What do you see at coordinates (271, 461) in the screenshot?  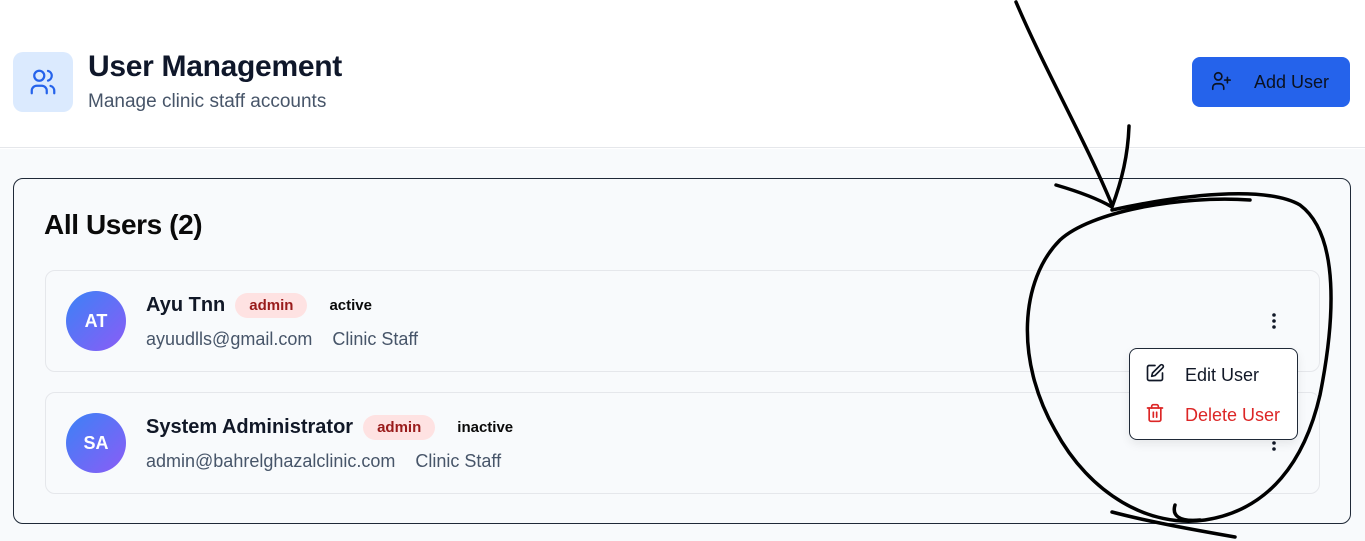 I see `user-email: admin@bahrelghazalclinic.com` at bounding box center [271, 461].